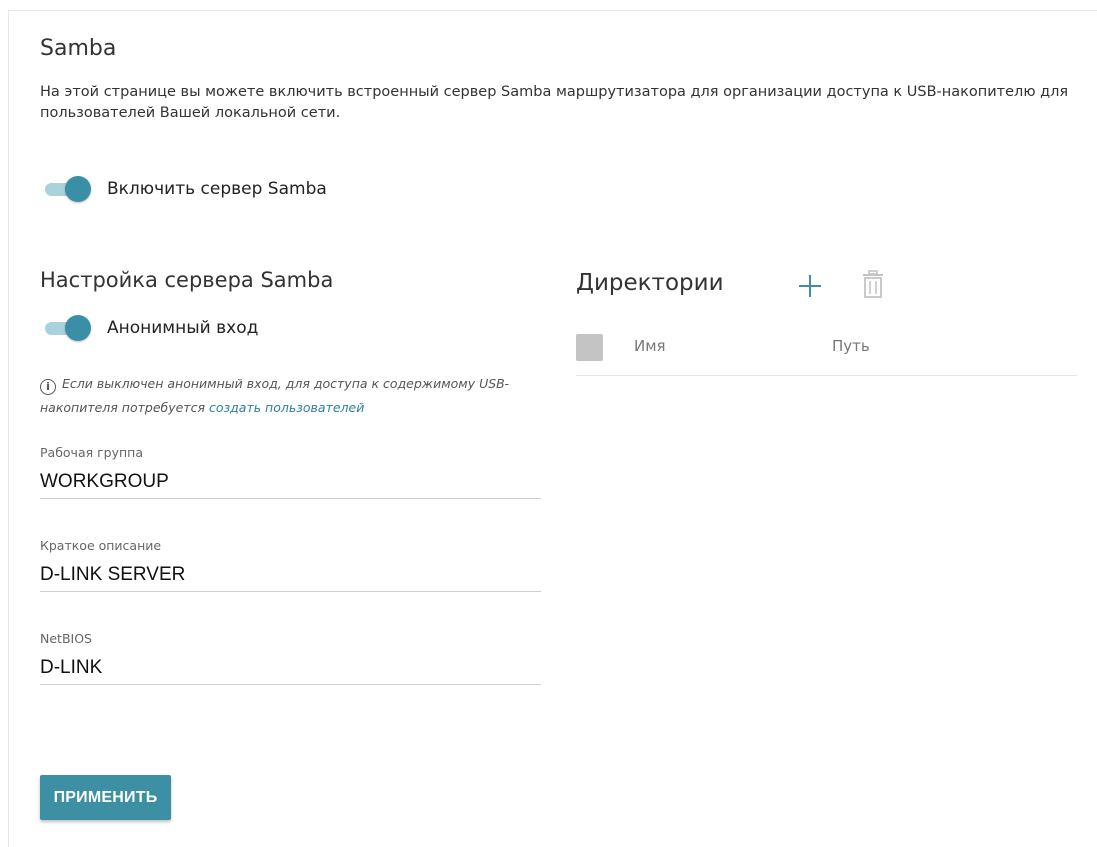 This screenshot has height=847, width=1097. What do you see at coordinates (589, 347) in the screenshot?
I see `select-all-checkbox` at bounding box center [589, 347].